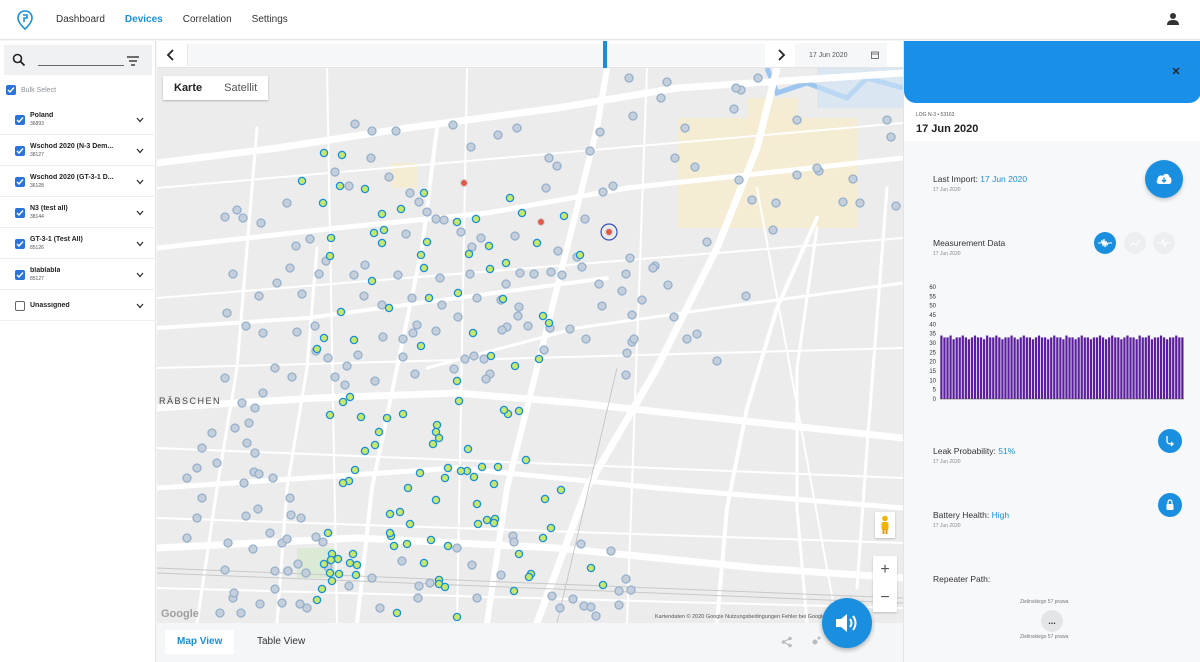 This screenshot has height=662, width=1200. I want to click on map-type-karte-button: Karte, so click(188, 88).